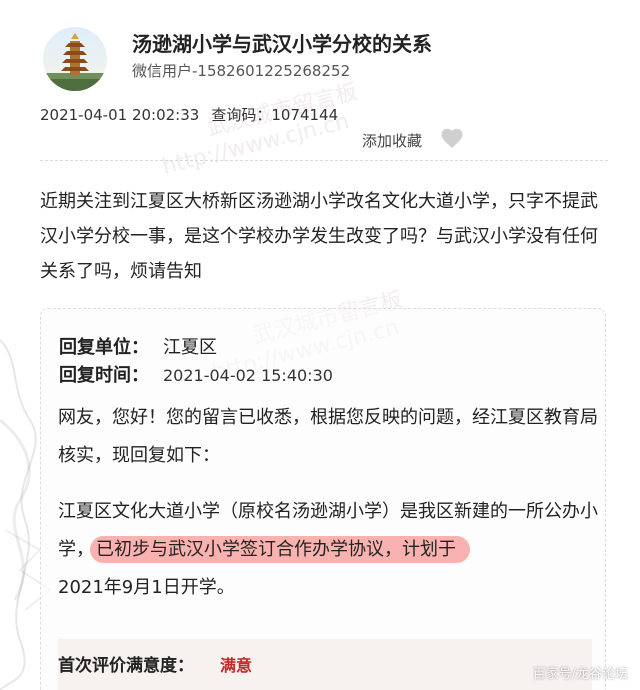  Describe the element at coordinates (104, 347) in the screenshot. I see `reply-unit-label: 回复单位：` at that location.